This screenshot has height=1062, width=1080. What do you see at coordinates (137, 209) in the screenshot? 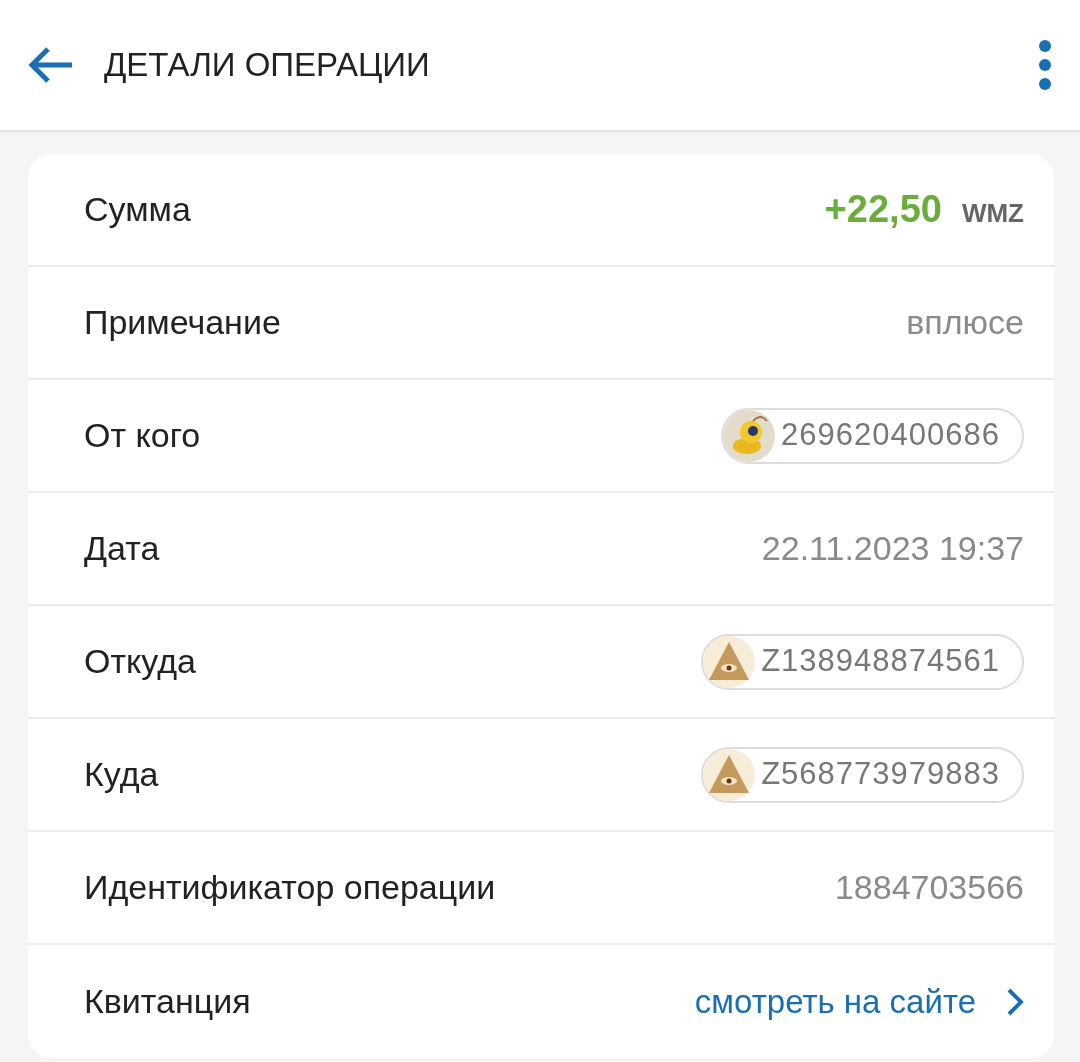
I see `row-label: Сумма` at bounding box center [137, 209].